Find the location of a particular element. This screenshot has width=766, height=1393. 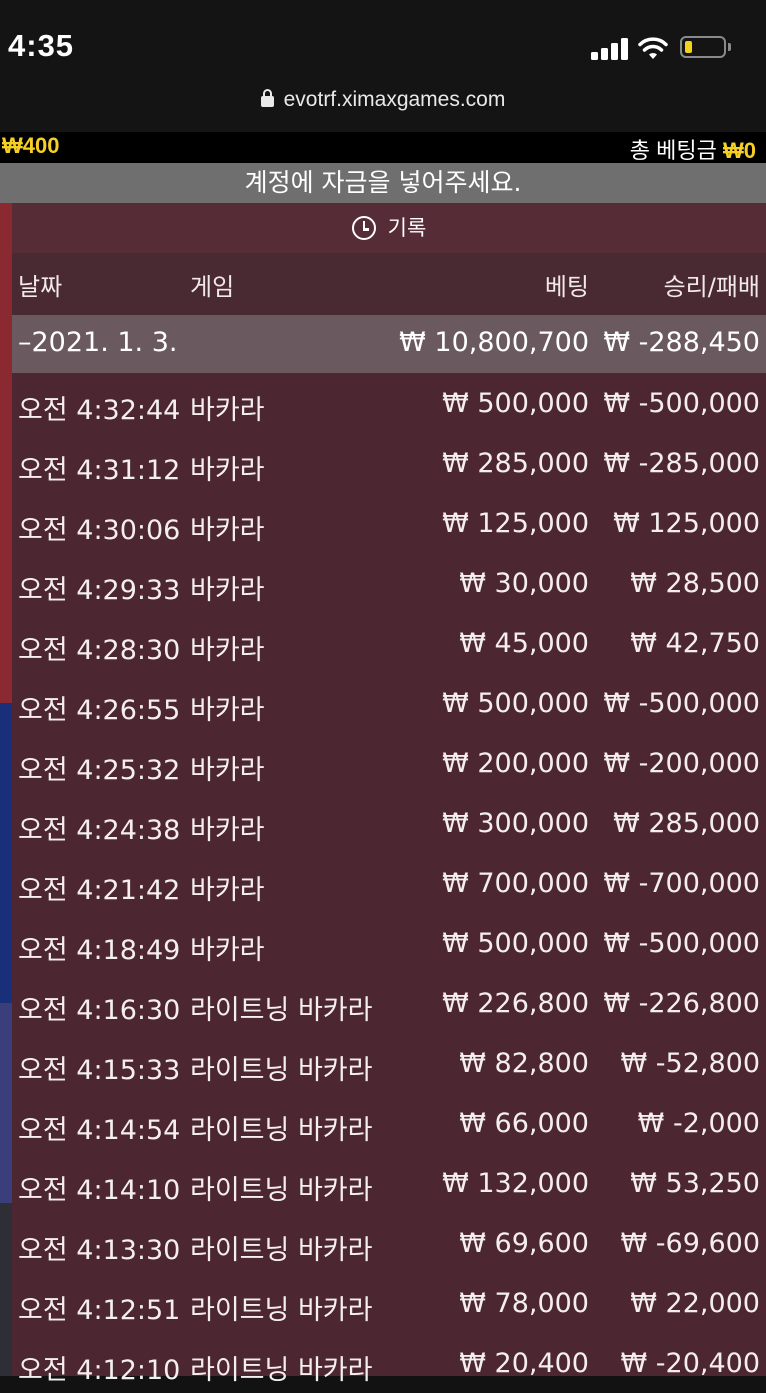

history-header: 기록 is located at coordinates (389, 228).